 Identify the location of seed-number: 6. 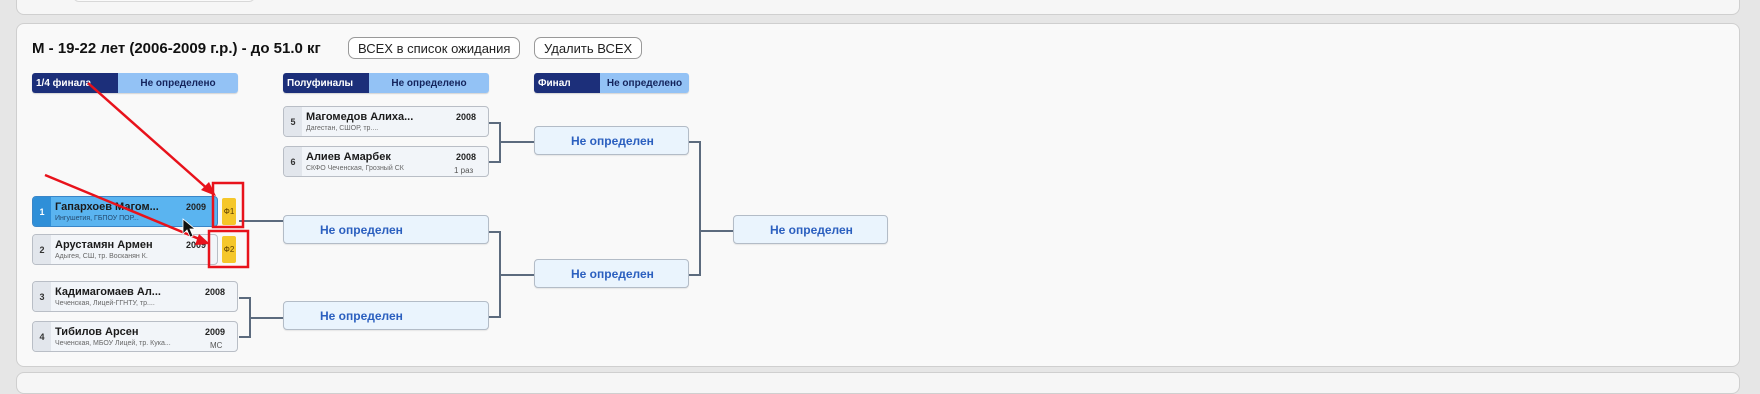
(293, 161).